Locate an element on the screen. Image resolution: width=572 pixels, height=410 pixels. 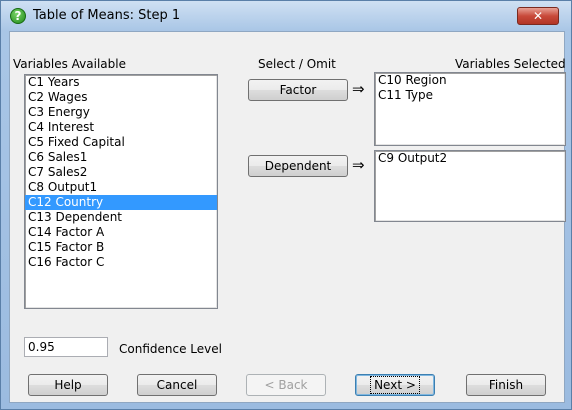
list-item: C12 Country is located at coordinates (121, 202).